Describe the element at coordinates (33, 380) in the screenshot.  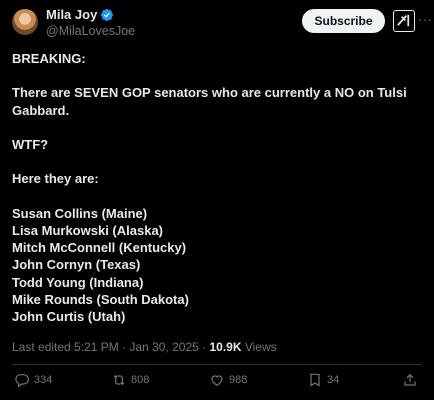
I see `reply-button: 334` at that location.